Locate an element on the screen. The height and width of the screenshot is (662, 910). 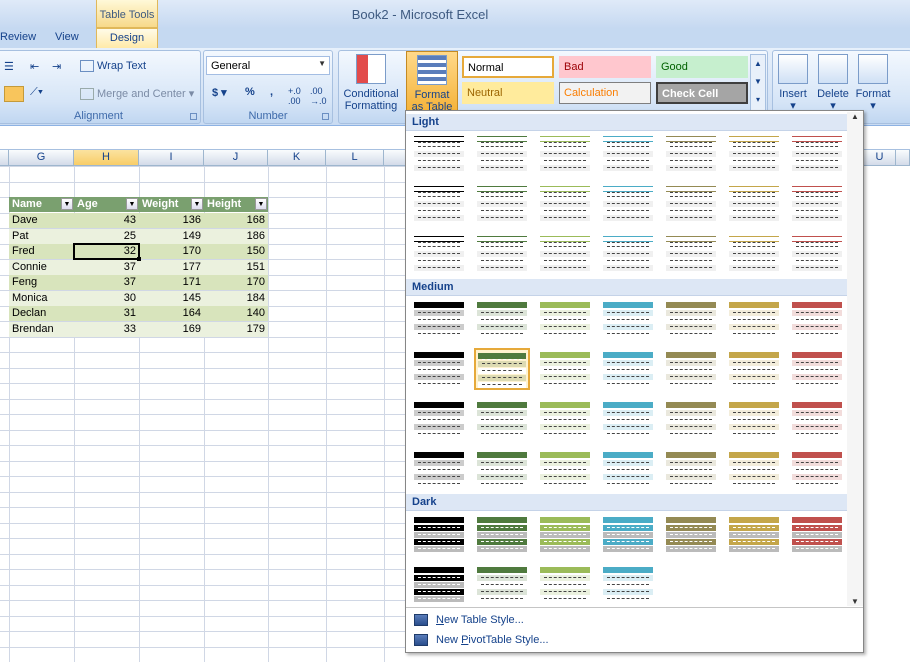
table-cell-value: 184 is located at coordinates (236, 298).